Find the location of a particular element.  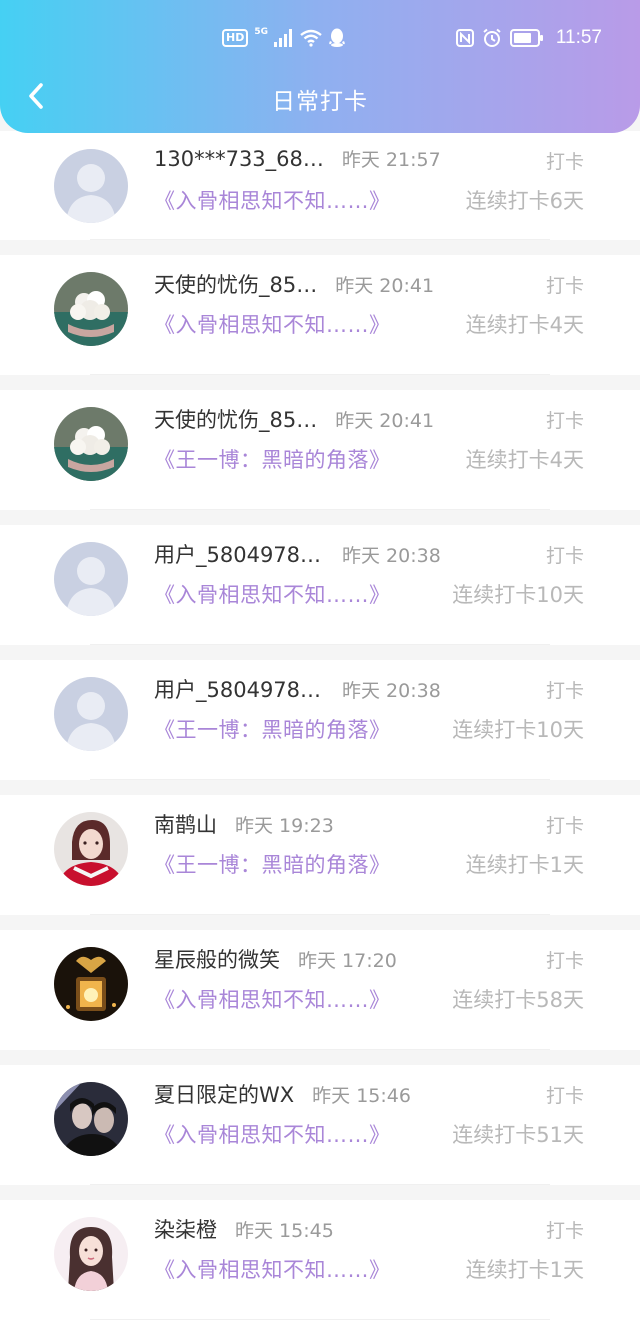

battery-icon is located at coordinates (526, 38).